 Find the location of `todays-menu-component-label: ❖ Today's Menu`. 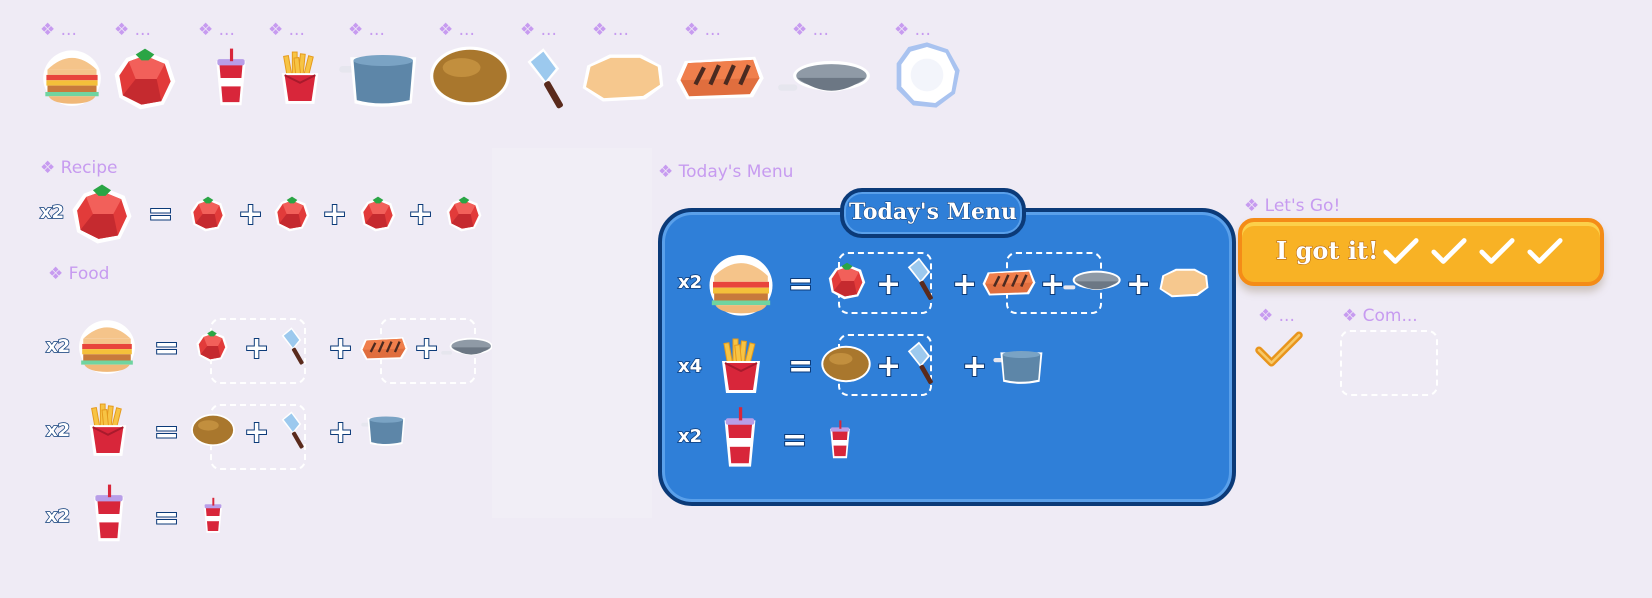

todays-menu-component-label: ❖ Today's Menu is located at coordinates (726, 172).